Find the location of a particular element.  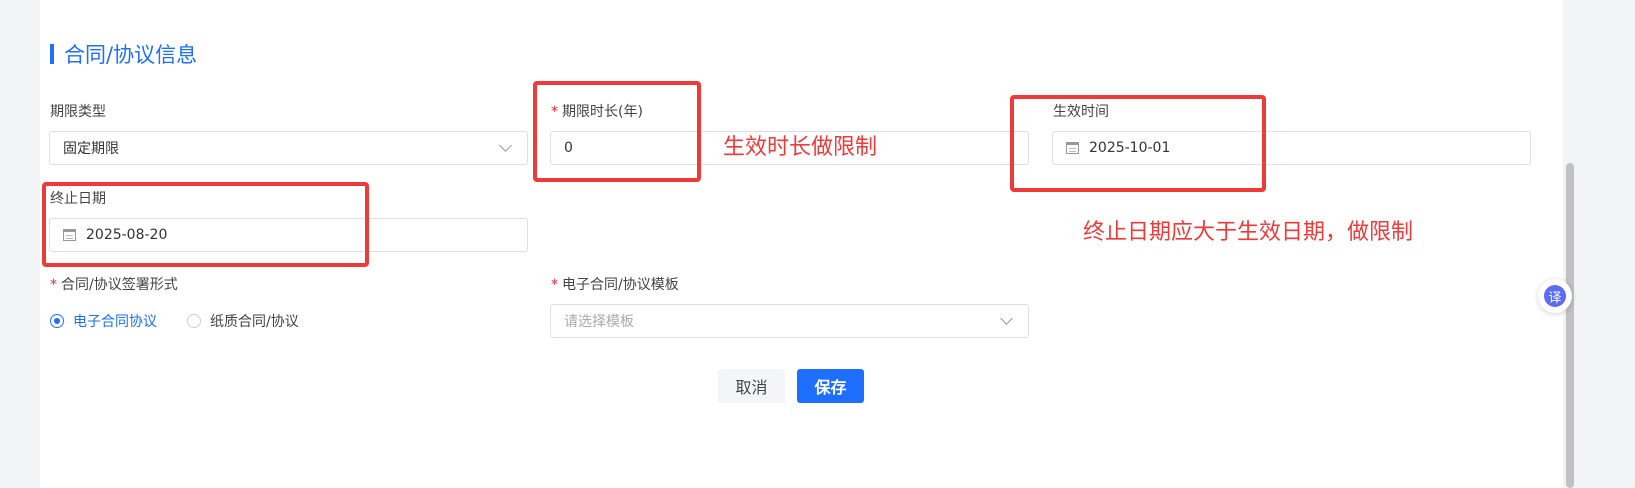

scrollbar-thumb is located at coordinates (1570, 325).